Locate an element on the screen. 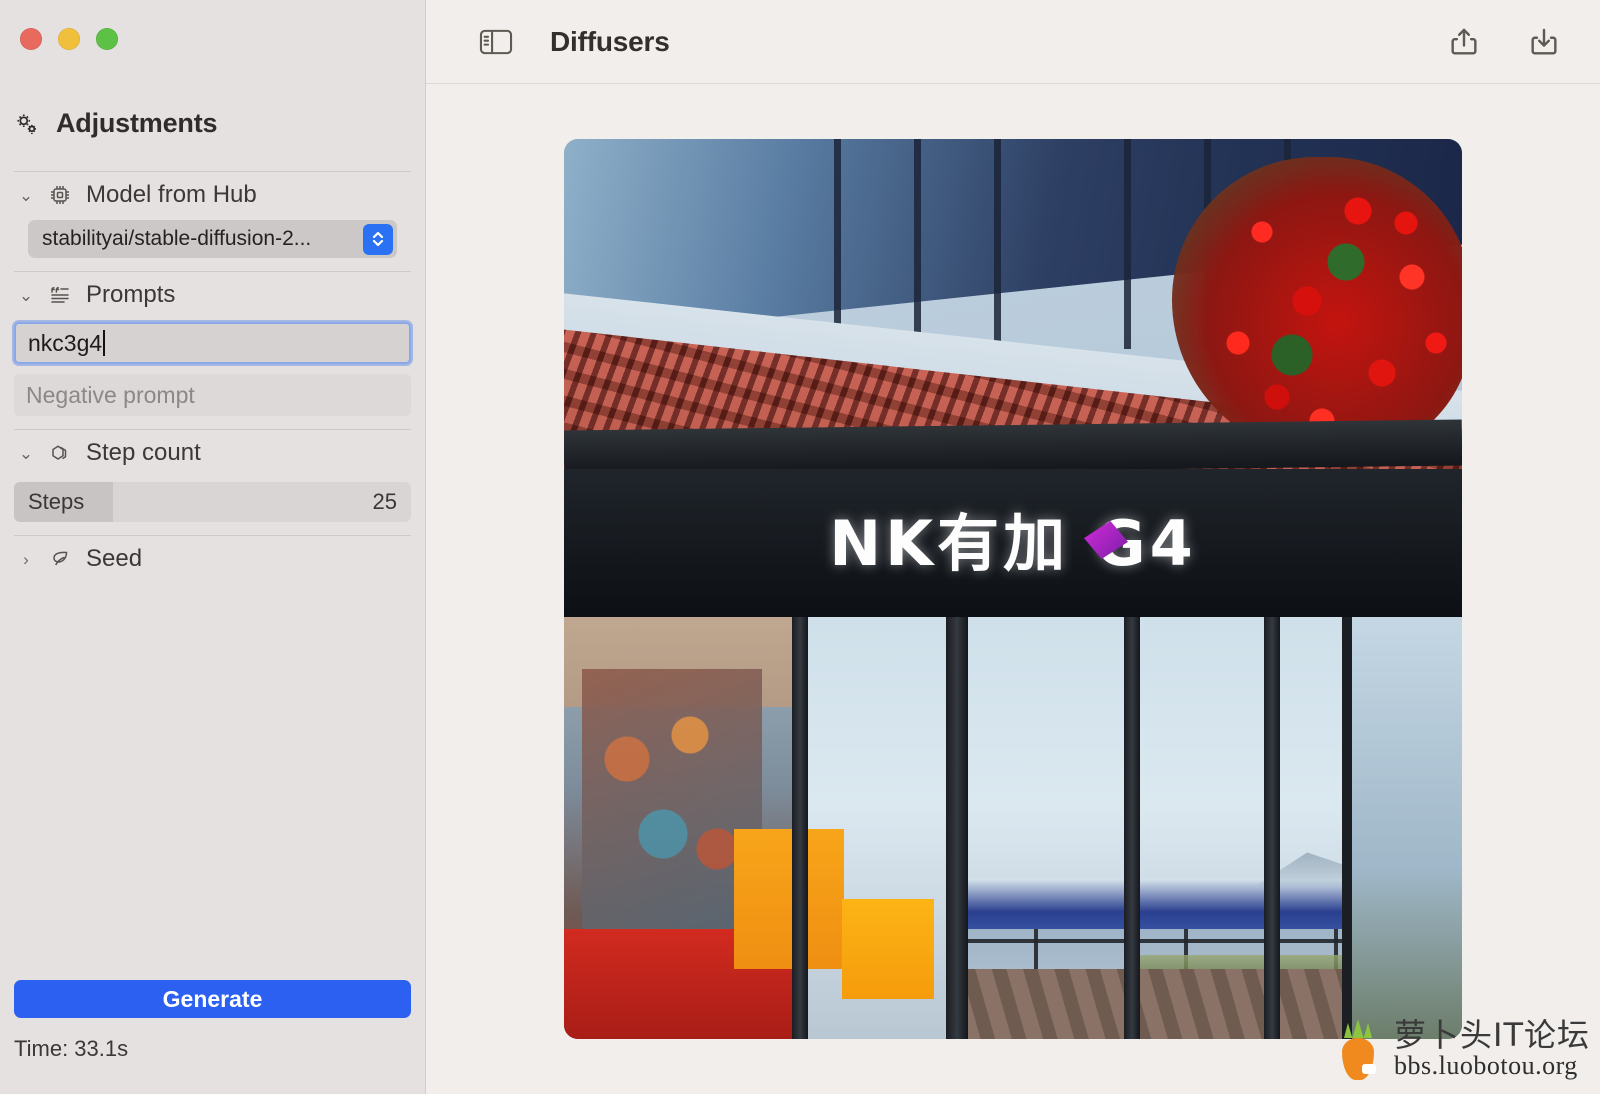  maximize-button is located at coordinates (107, 39).